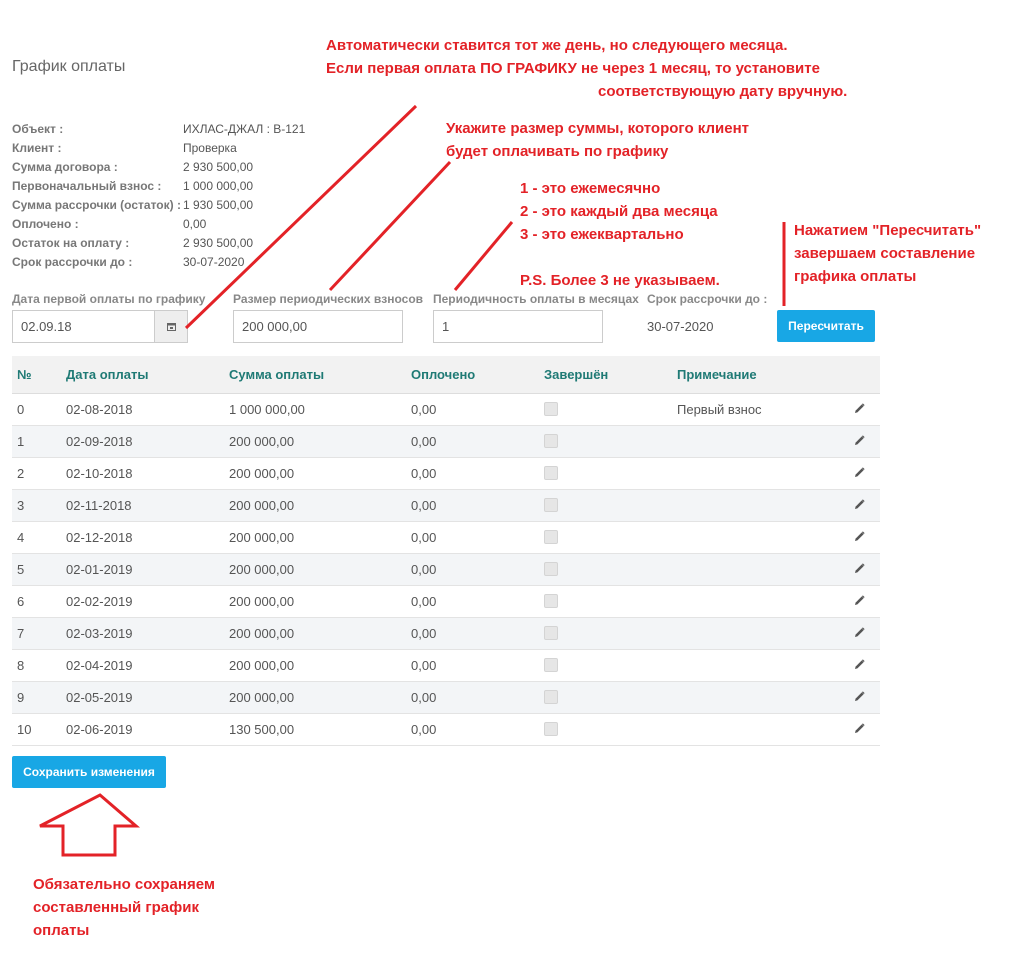 This screenshot has width=1018, height=960. Describe the element at coordinates (90, 825) in the screenshot. I see `up-arrow-icon` at that location.